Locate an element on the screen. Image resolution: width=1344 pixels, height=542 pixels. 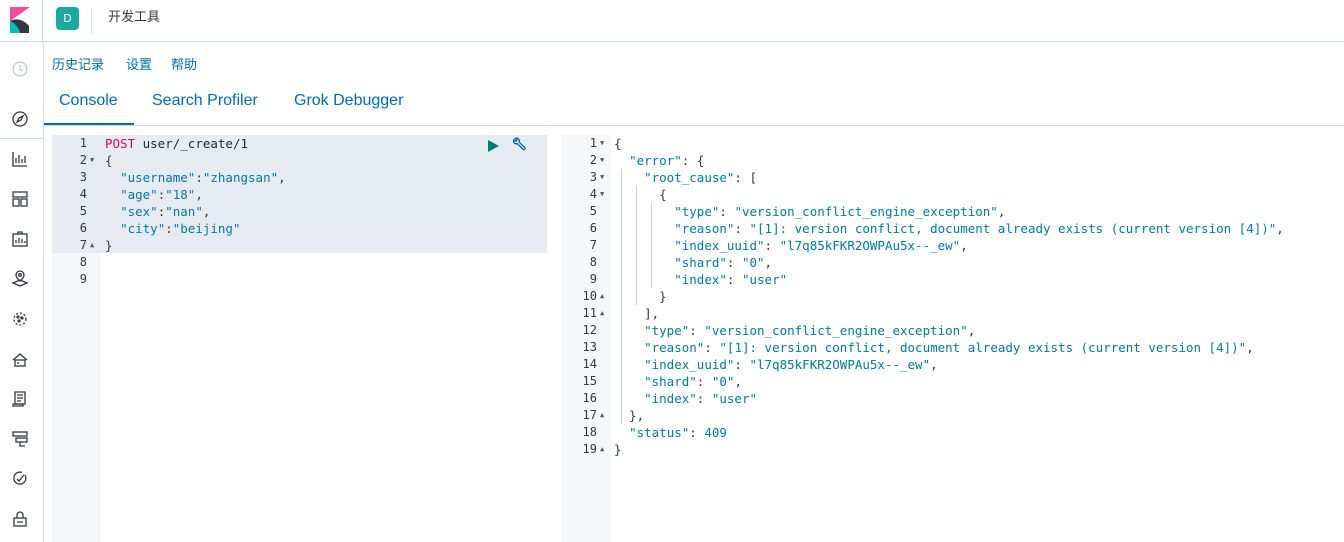
line-number: 19 is located at coordinates (589, 449).